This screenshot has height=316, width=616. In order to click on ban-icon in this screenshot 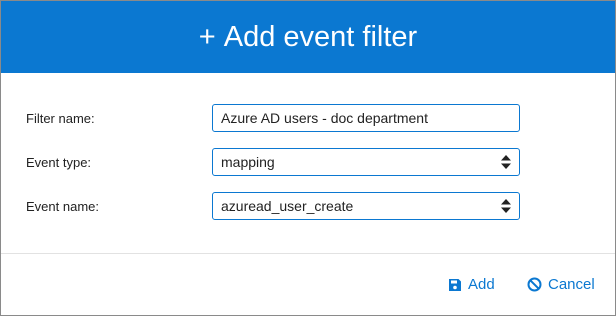, I will do `click(534, 284)`.